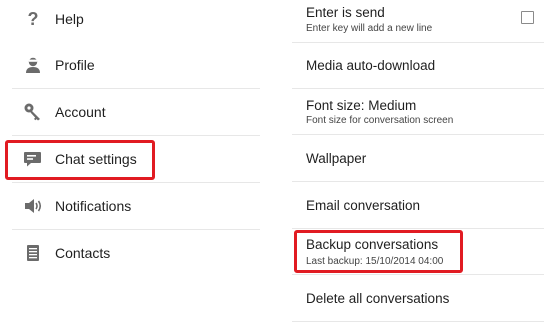  What do you see at coordinates (345, 12) in the screenshot?
I see `setting-title: Enter is send` at bounding box center [345, 12].